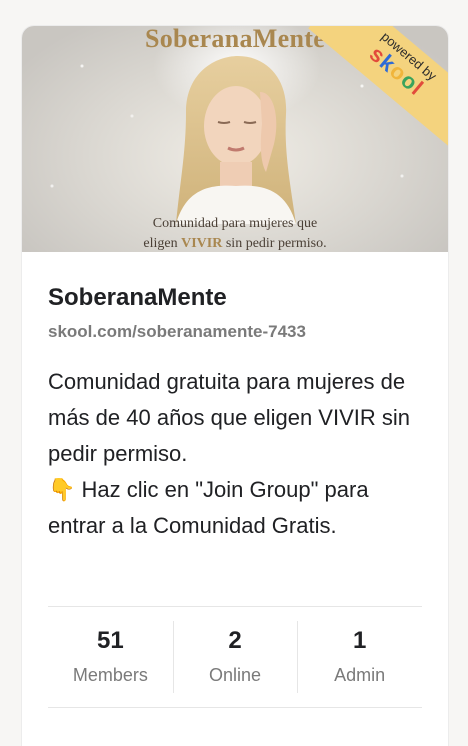 This screenshot has width=468, height=746. I want to click on banner-caption-line2: eligen VIVIR sin pedir permiso., so click(235, 243).